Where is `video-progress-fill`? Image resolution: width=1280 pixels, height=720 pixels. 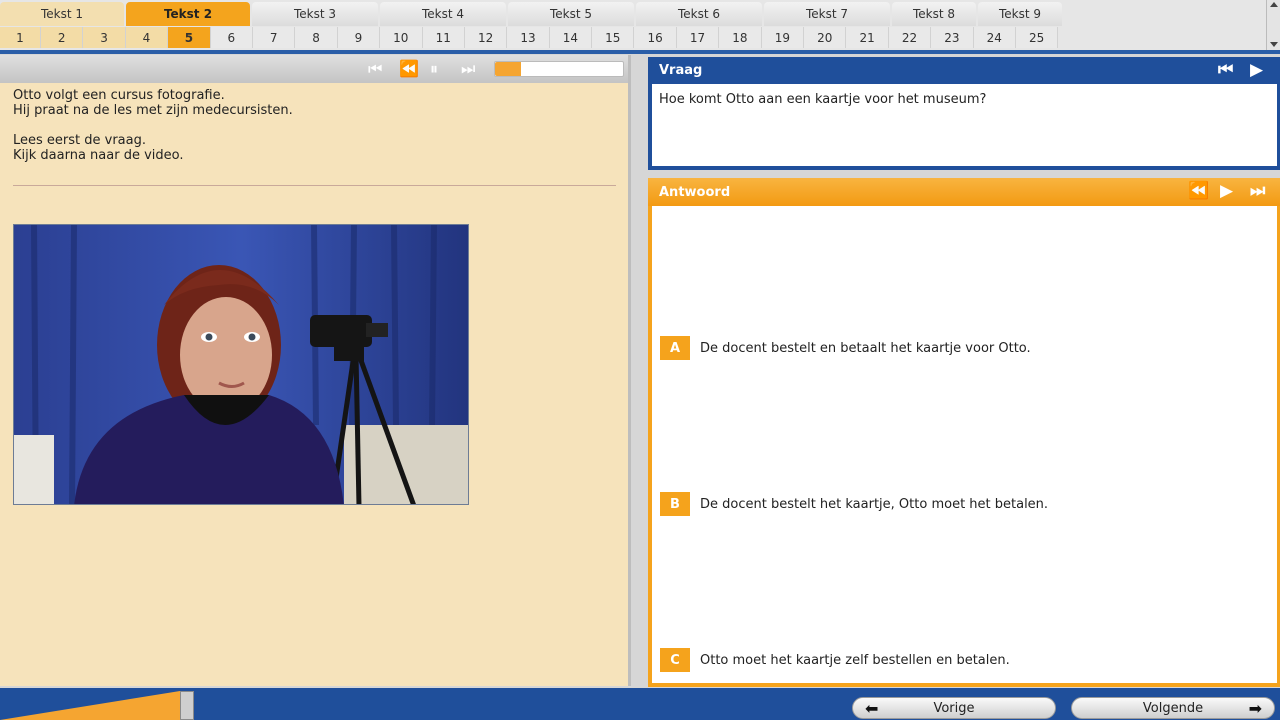
video-progress-fill is located at coordinates (508, 69).